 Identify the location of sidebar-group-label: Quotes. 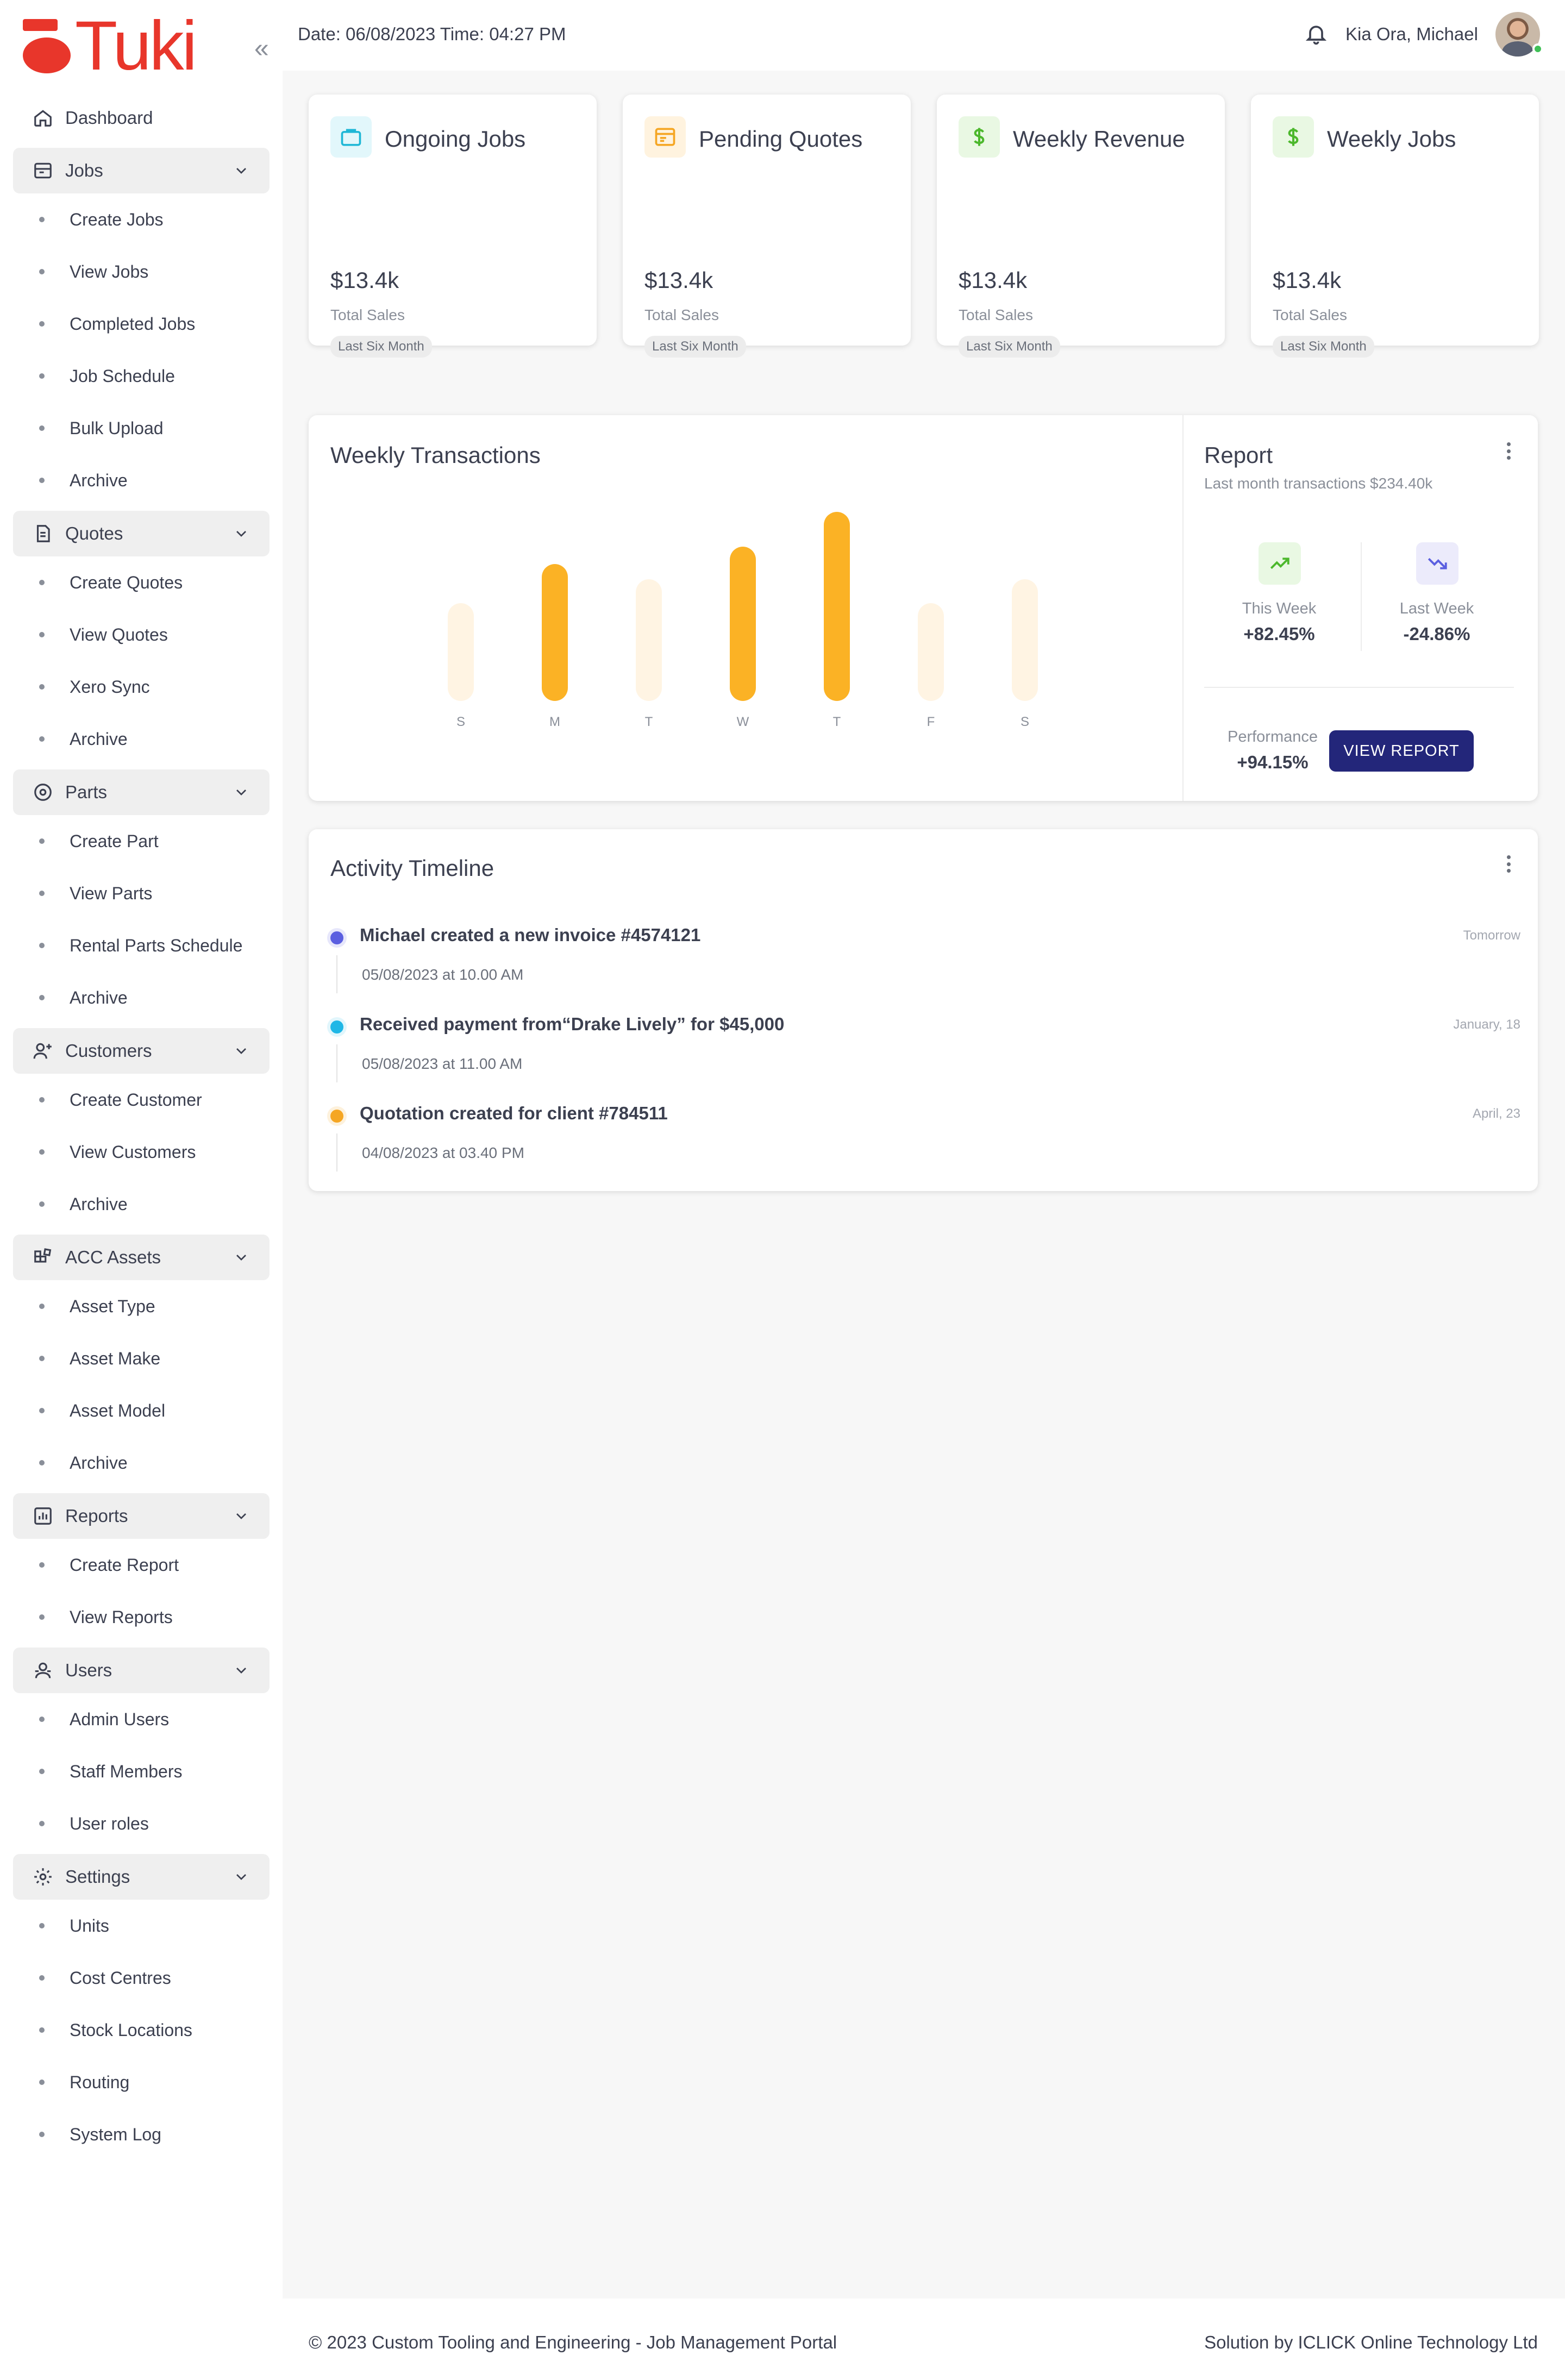
(94, 533).